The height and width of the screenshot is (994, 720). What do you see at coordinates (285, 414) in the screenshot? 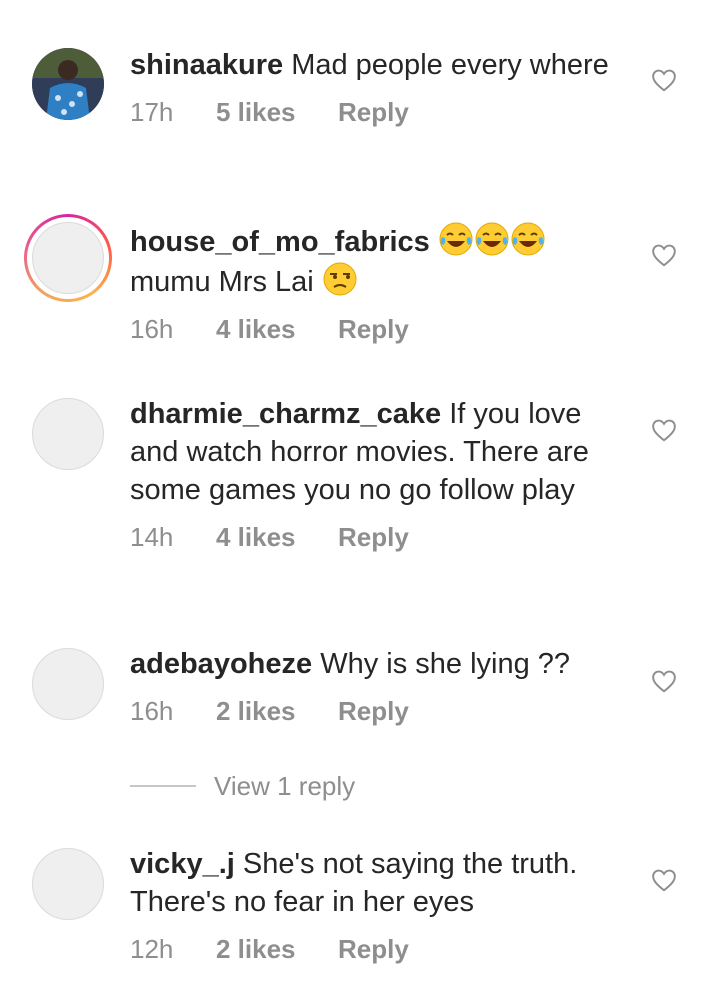
I see `comment-username: dharmie_charmz_cake` at bounding box center [285, 414].